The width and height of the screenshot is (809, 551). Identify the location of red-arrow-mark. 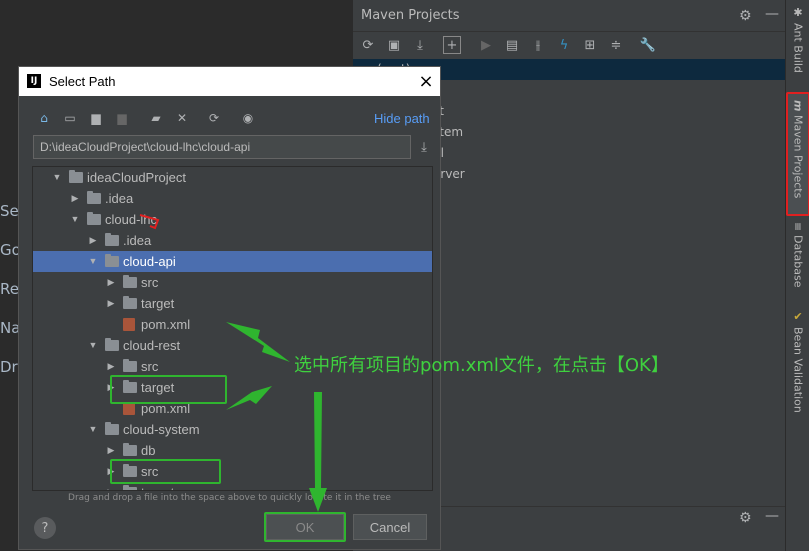
(149, 222).